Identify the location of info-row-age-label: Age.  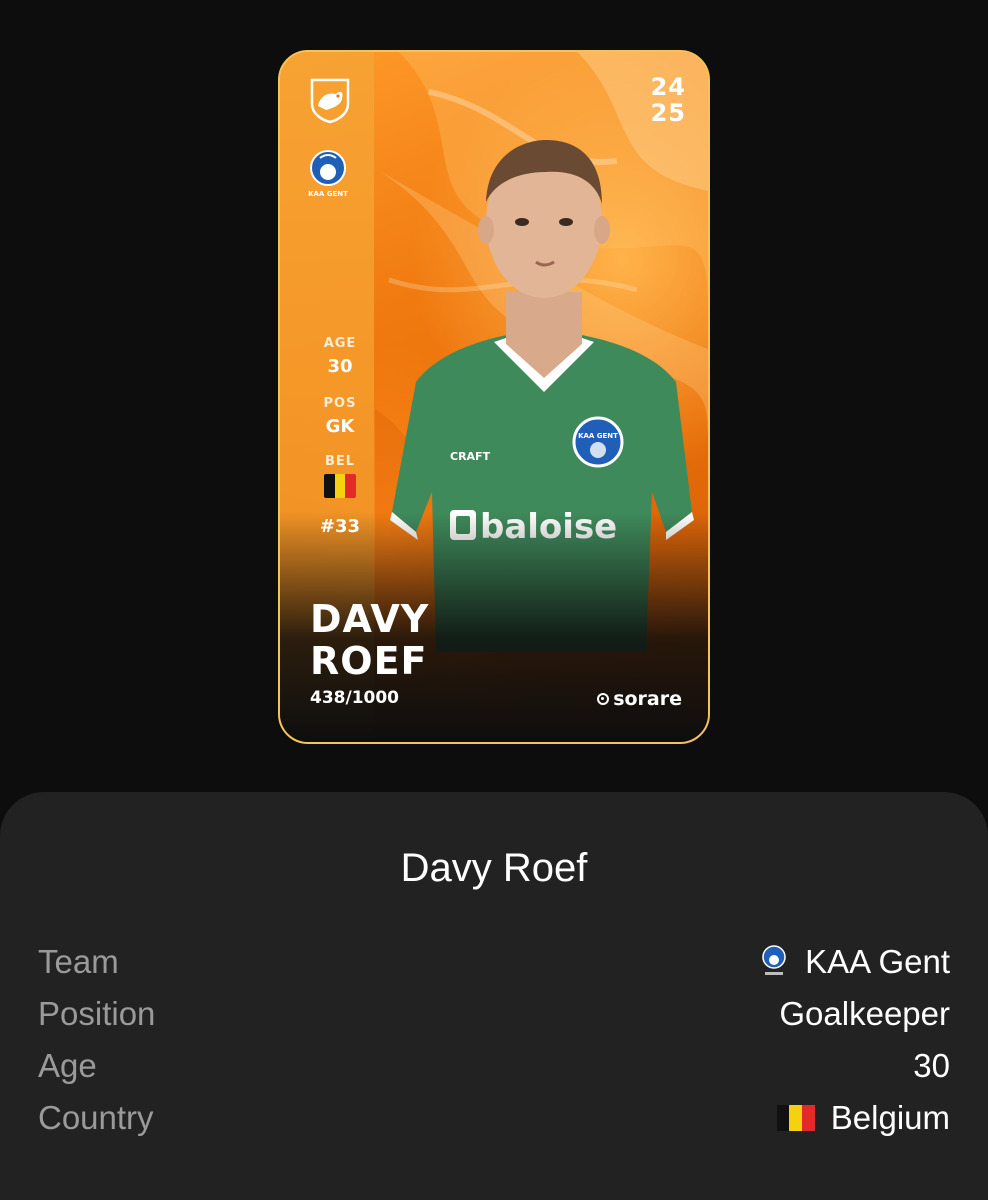
(67, 1065).